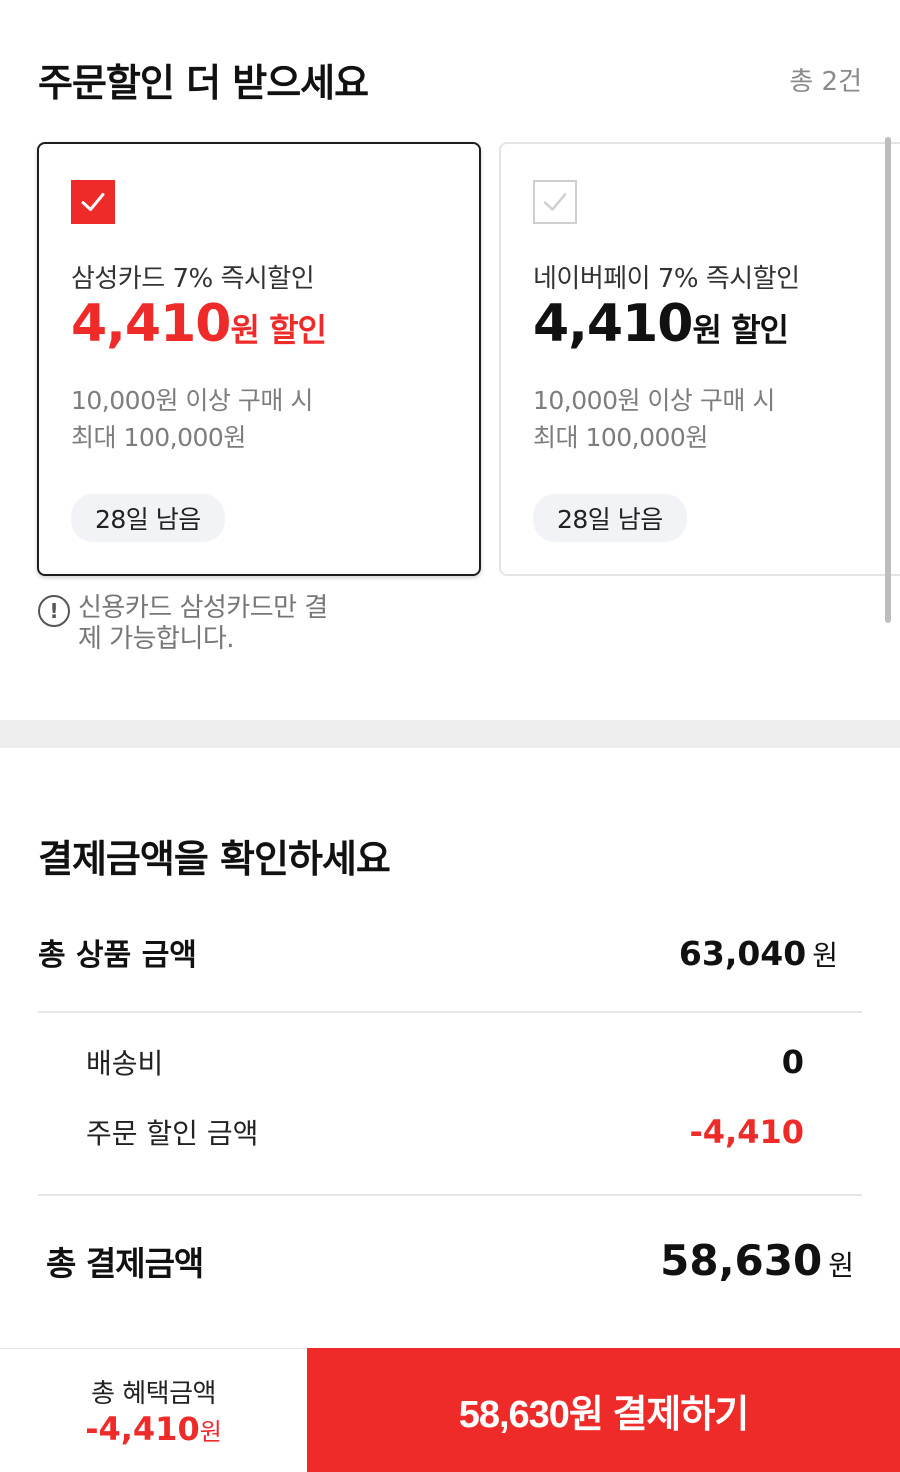  What do you see at coordinates (825, 82) in the screenshot?
I see `coupon-count: 총 2건` at bounding box center [825, 82].